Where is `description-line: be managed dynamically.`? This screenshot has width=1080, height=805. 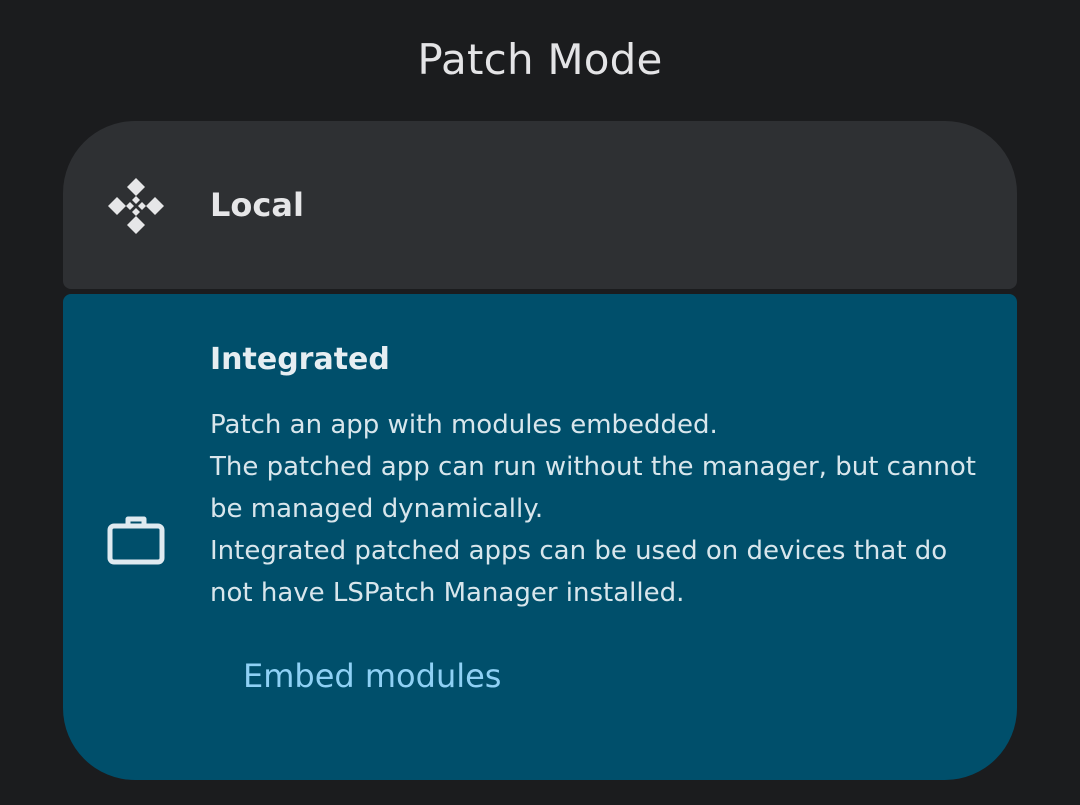 description-line: be managed dynamically. is located at coordinates (377, 509).